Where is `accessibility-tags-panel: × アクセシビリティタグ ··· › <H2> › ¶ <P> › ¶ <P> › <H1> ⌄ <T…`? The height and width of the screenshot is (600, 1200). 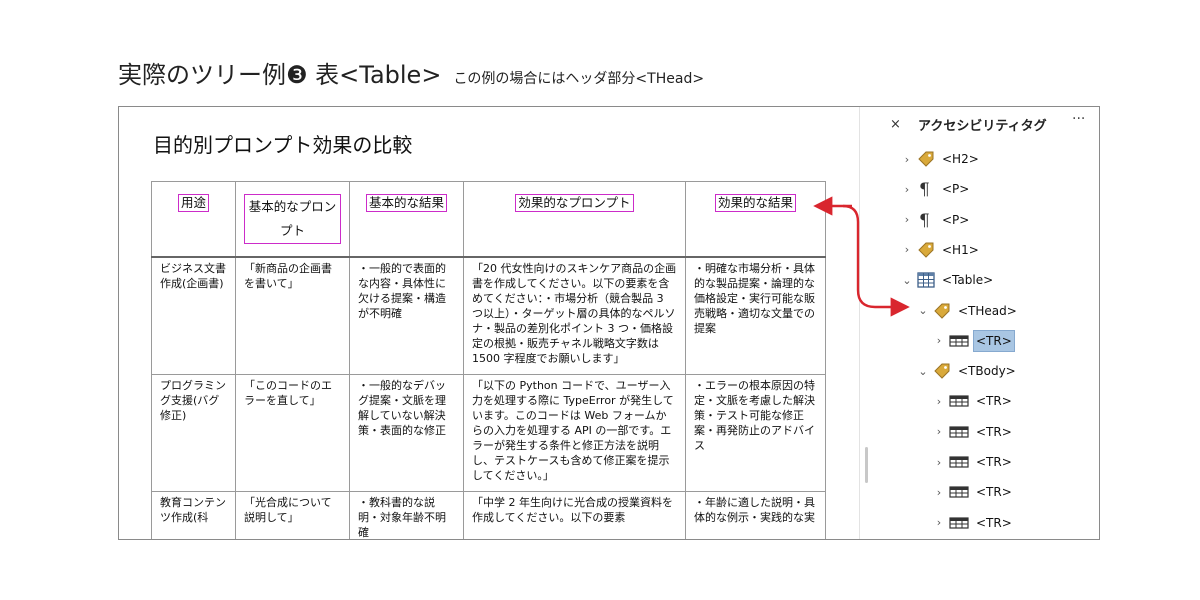 accessibility-tags-panel: × アクセシビリティタグ ··· › <H2> › ¶ <P> › ¶ <P> › <H1> ⌄ <T… is located at coordinates (979, 323).